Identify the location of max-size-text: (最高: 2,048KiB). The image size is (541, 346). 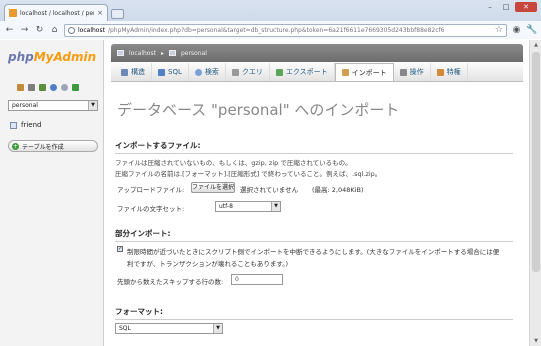
(338, 190).